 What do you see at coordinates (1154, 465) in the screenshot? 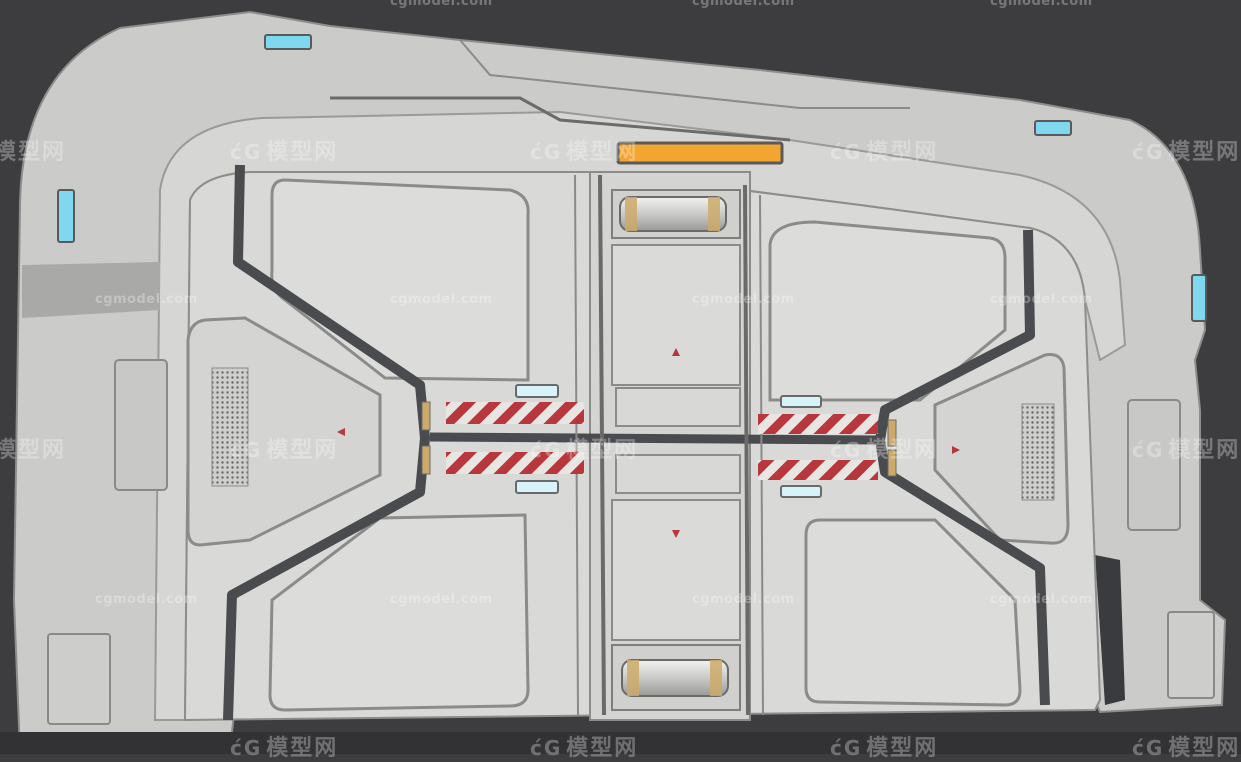
I see `frame-right-slot` at bounding box center [1154, 465].